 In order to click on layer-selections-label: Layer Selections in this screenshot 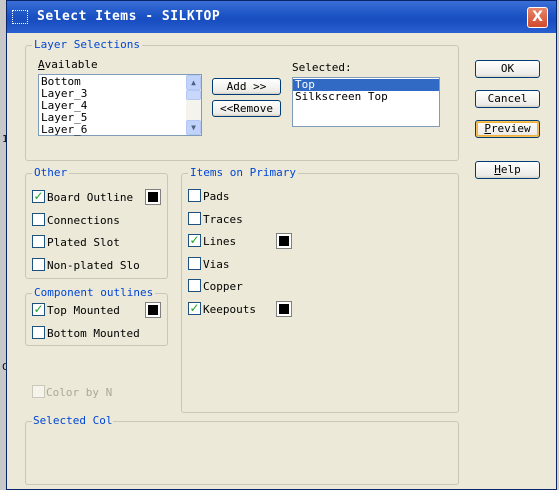, I will do `click(87, 44)`.